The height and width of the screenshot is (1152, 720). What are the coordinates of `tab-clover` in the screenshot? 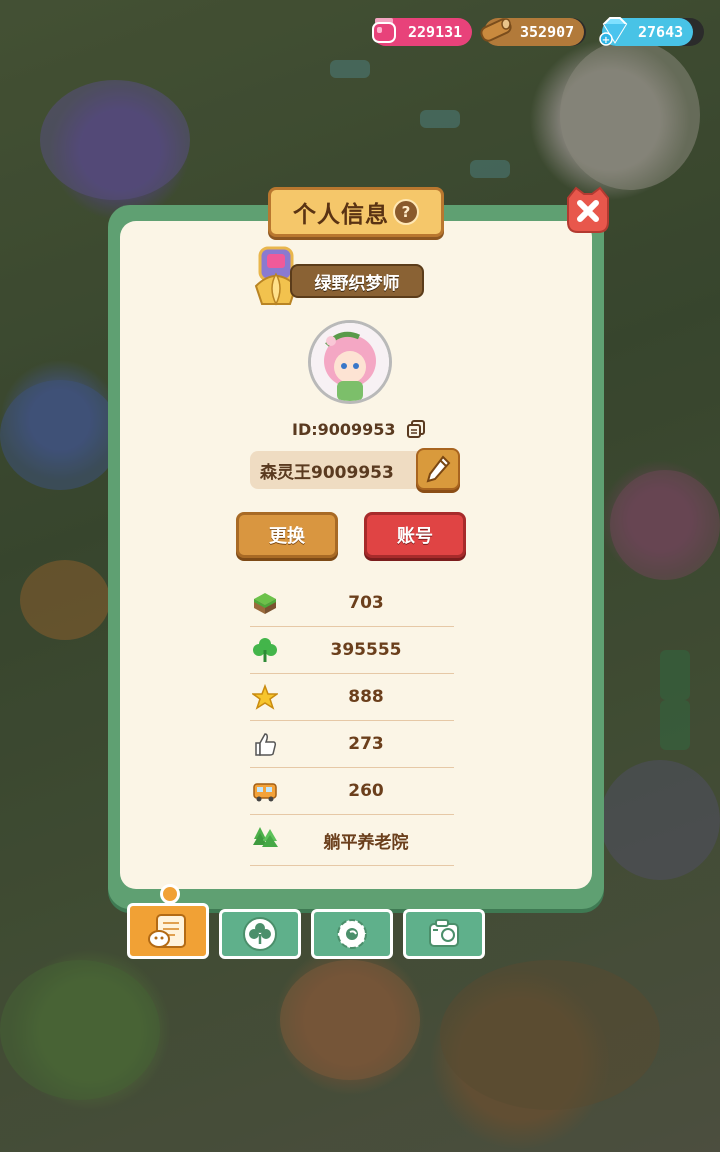 It's located at (260, 934).